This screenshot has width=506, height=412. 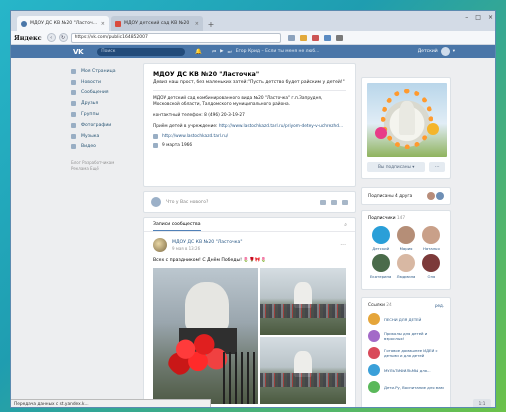 What do you see at coordinates (482, 403) in the screenshot?
I see `page-badge: 1:1` at bounding box center [482, 403].